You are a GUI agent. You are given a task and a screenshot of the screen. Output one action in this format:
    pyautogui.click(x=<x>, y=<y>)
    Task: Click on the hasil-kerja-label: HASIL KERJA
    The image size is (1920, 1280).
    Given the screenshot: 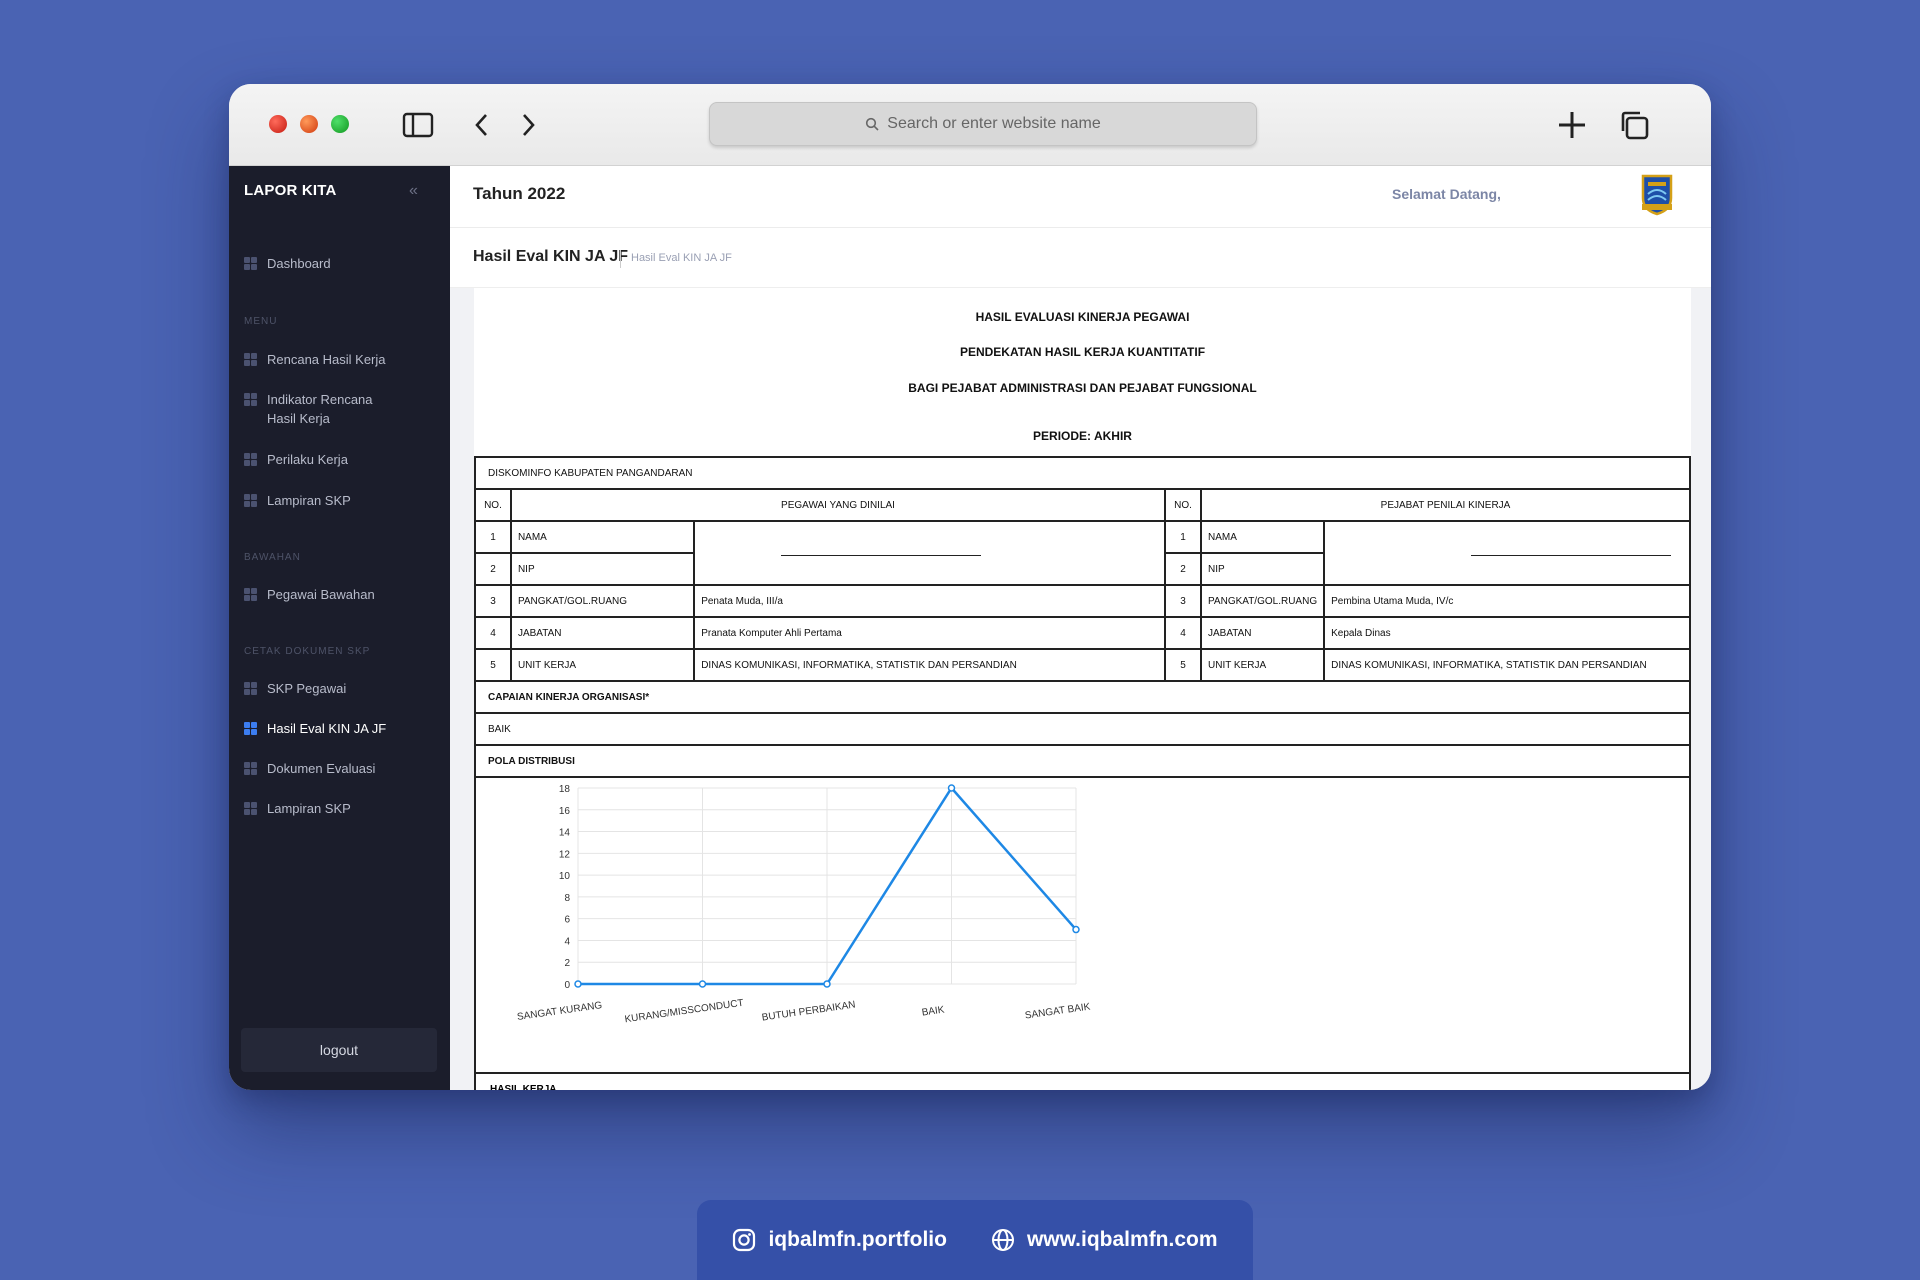 What is the action you would take?
    pyautogui.click(x=1082, y=1081)
    